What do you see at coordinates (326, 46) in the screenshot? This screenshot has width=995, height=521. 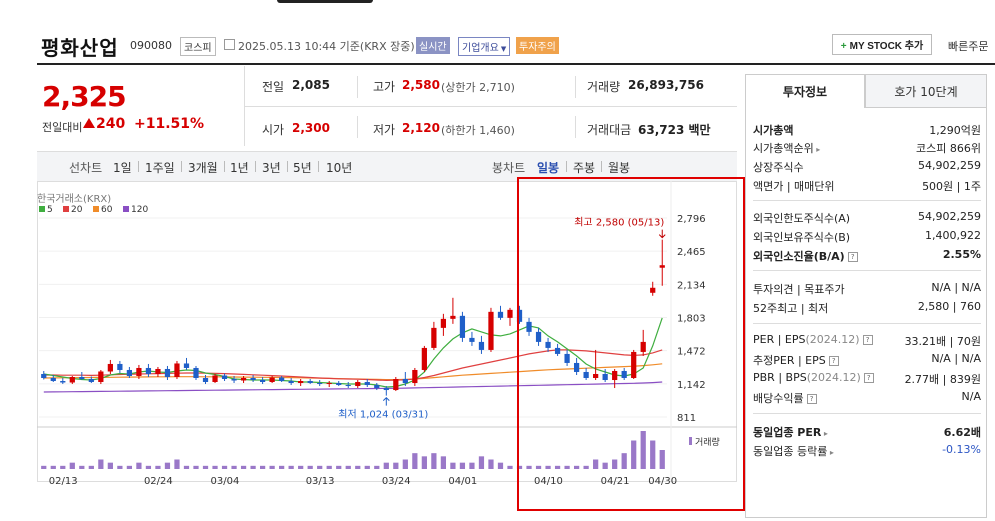 I see `datetime-text: 2025.05.13 10:44 기준(KRX 장중)` at bounding box center [326, 46].